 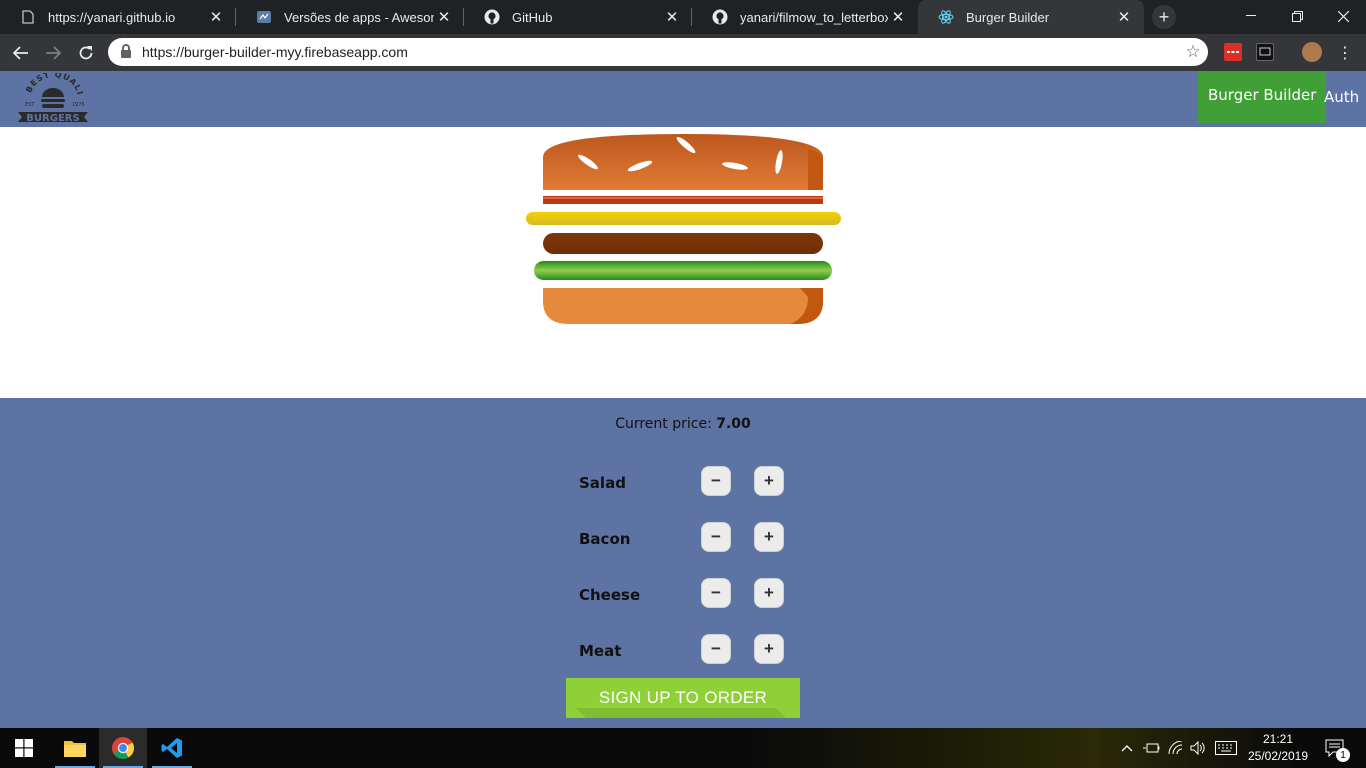 I want to click on bread-bottom, so click(x=683, y=306).